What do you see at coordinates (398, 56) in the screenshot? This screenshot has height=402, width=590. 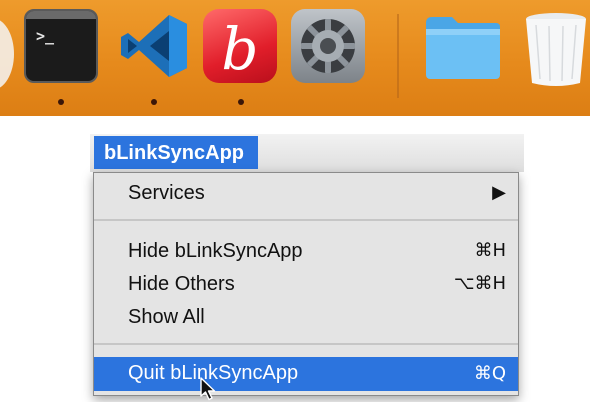 I see `dock-divider` at bounding box center [398, 56].